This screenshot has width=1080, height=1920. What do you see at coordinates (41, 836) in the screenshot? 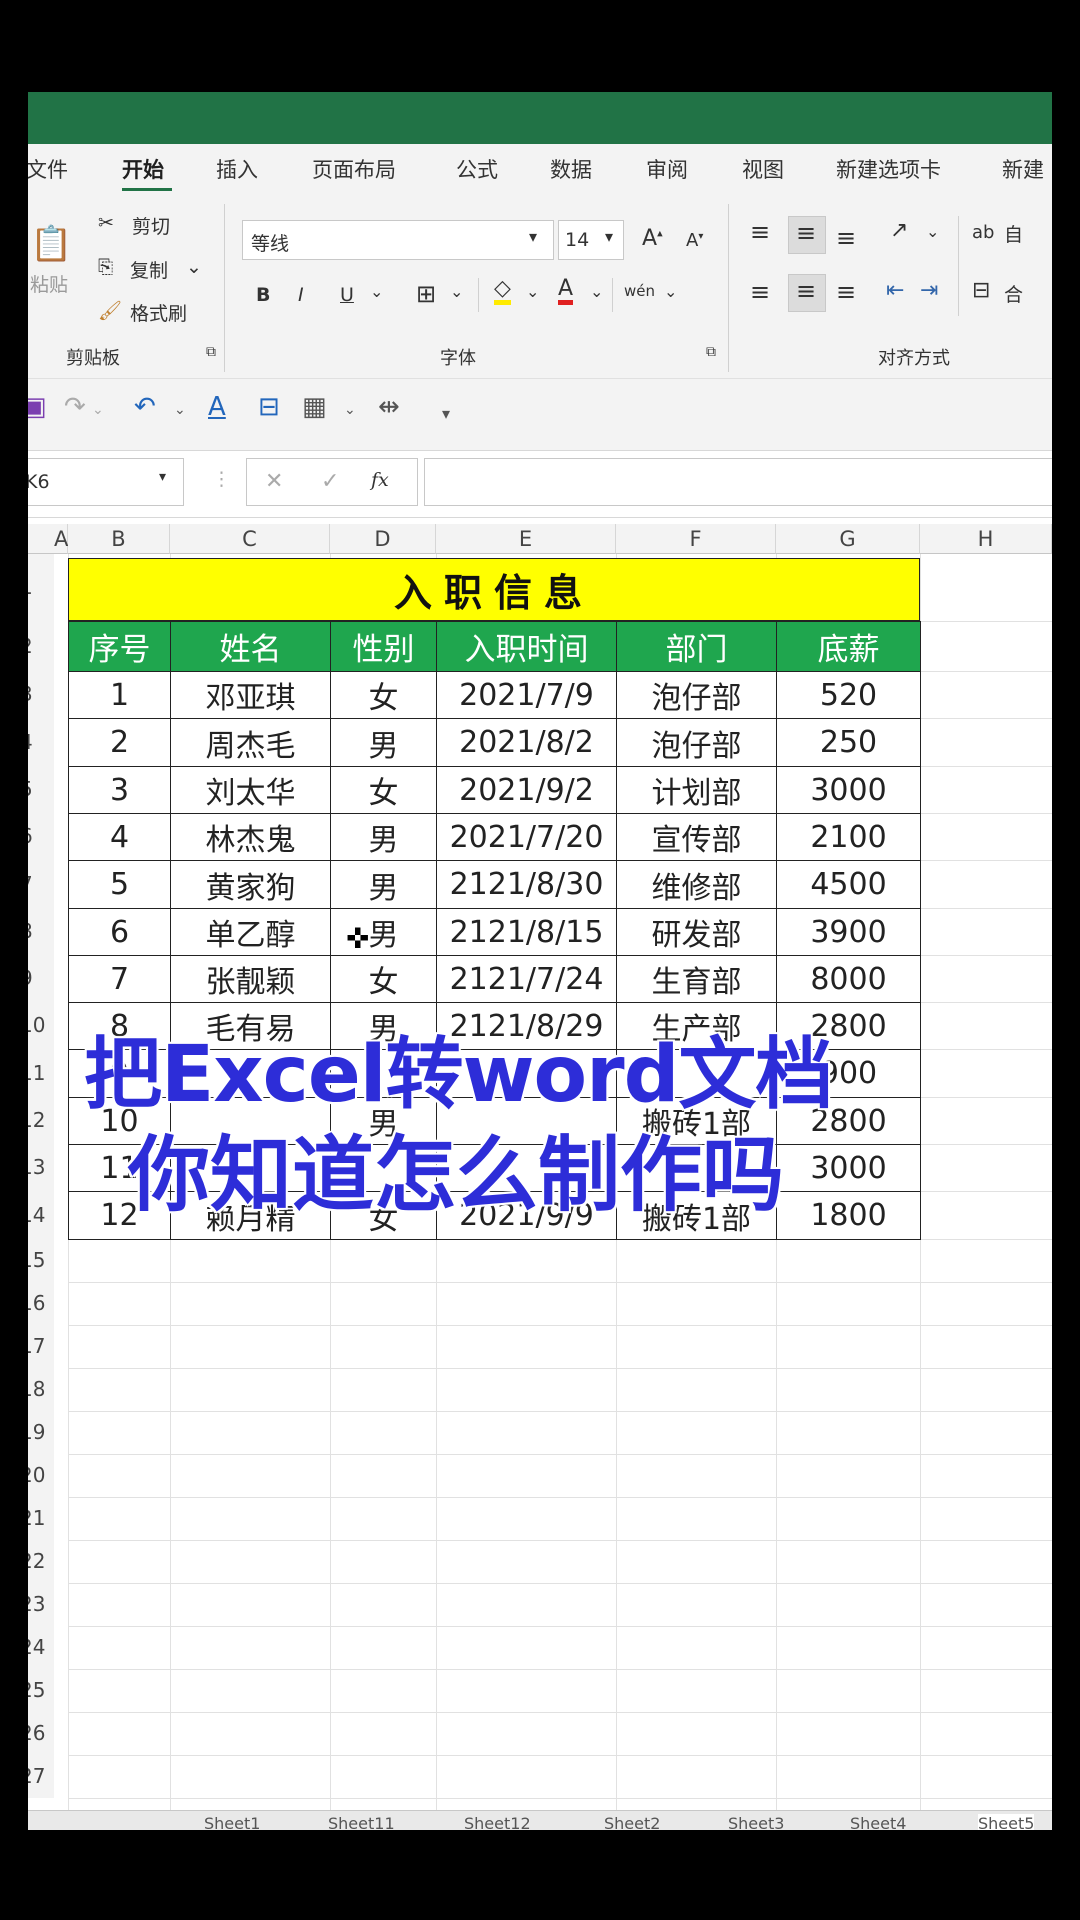
I see `row-header: 6` at bounding box center [41, 836].